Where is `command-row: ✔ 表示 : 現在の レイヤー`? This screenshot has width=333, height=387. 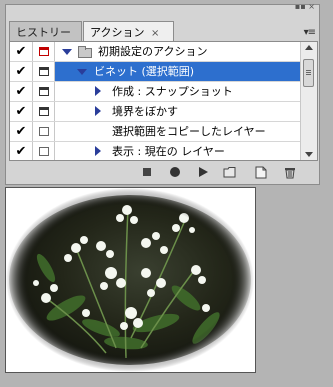 command-row: ✔ 表示 : 現在の レイヤー is located at coordinates (155, 151).